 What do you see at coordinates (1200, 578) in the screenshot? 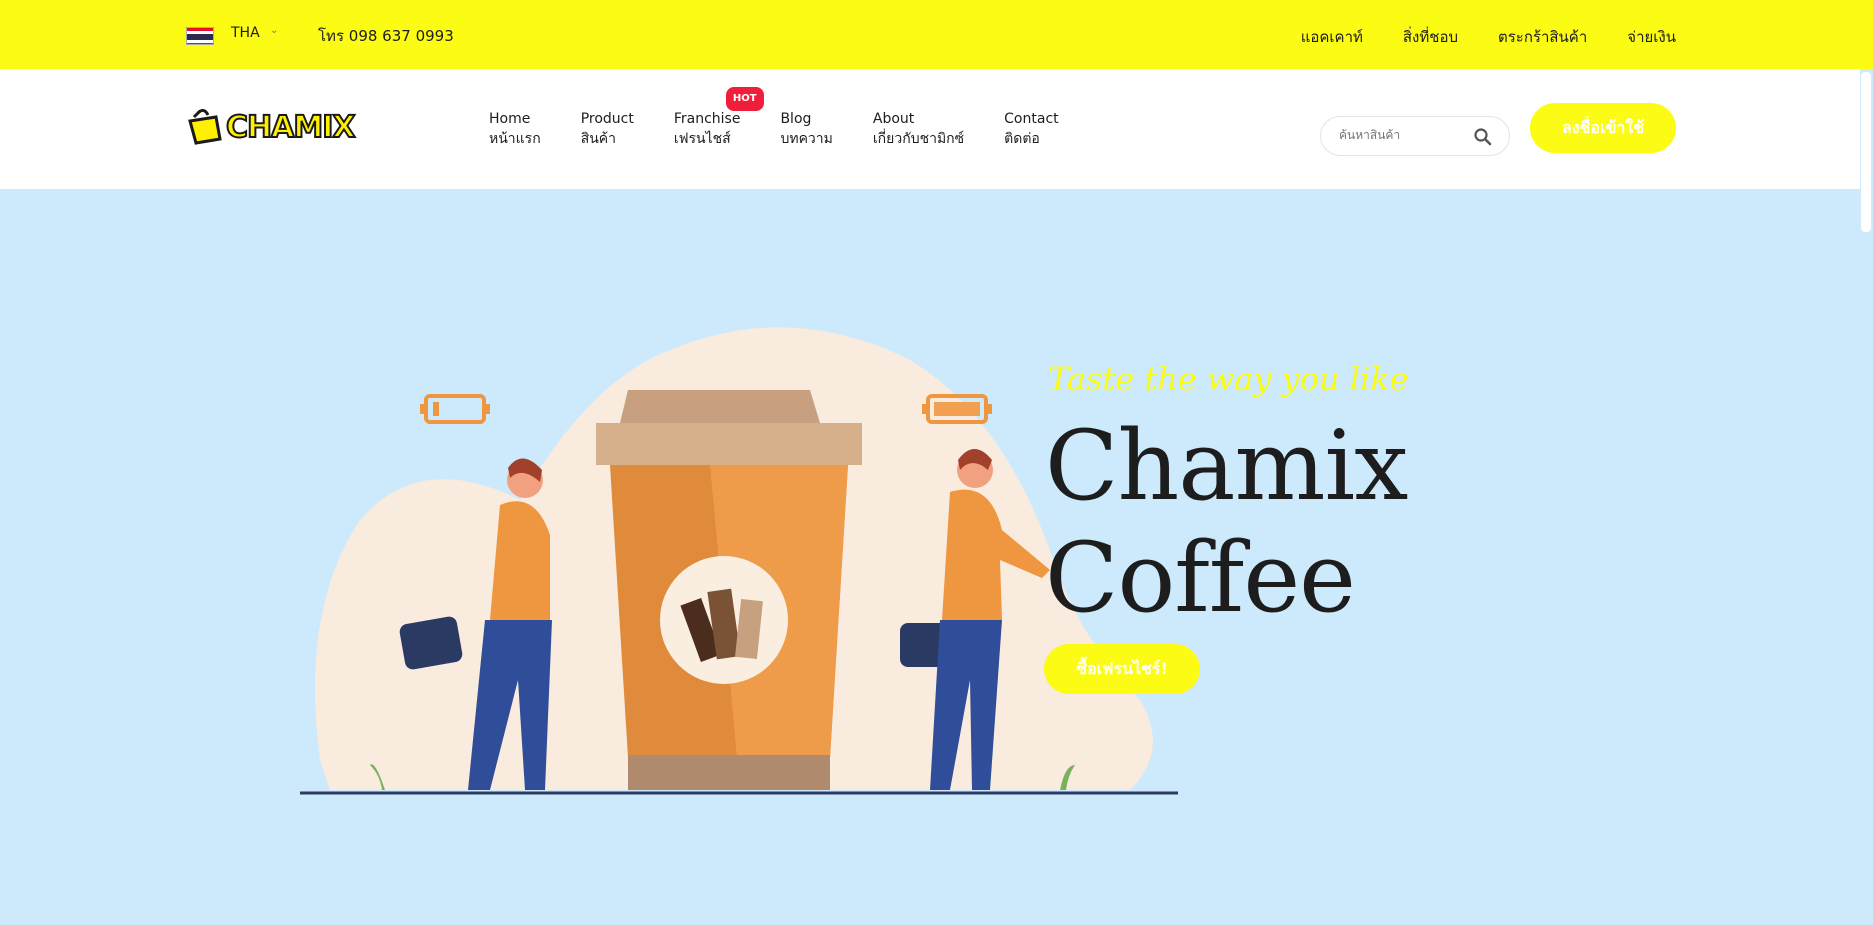
I see `hero-title-line2: Coffee` at bounding box center [1200, 578].